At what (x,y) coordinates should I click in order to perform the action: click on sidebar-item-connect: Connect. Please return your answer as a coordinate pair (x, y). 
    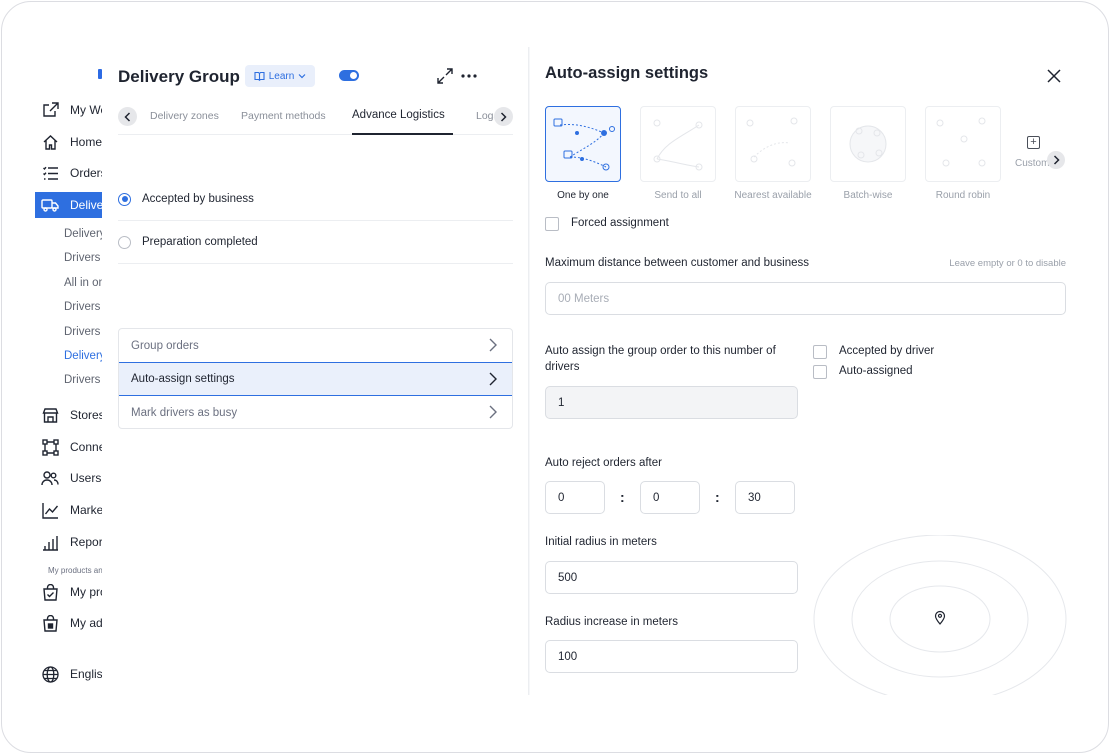
    Looking at the image, I should click on (70, 447).